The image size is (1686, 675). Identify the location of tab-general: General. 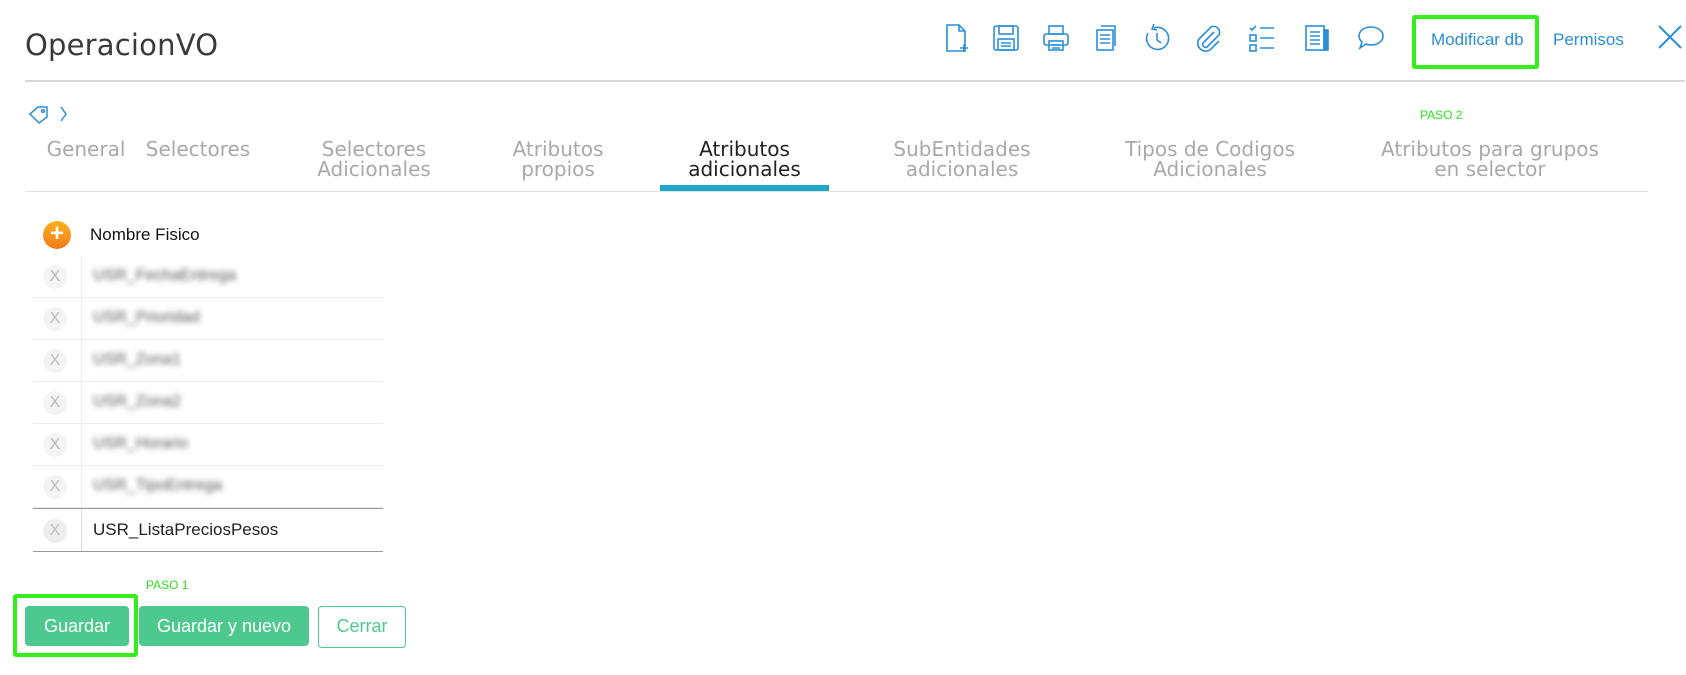
(86, 149).